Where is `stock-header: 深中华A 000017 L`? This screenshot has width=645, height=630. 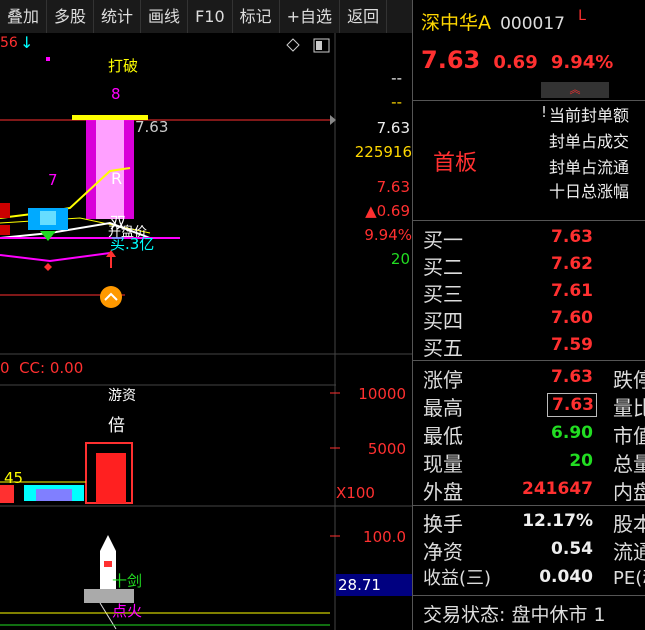
stock-header: 深中华A 000017 L is located at coordinates (503, 21).